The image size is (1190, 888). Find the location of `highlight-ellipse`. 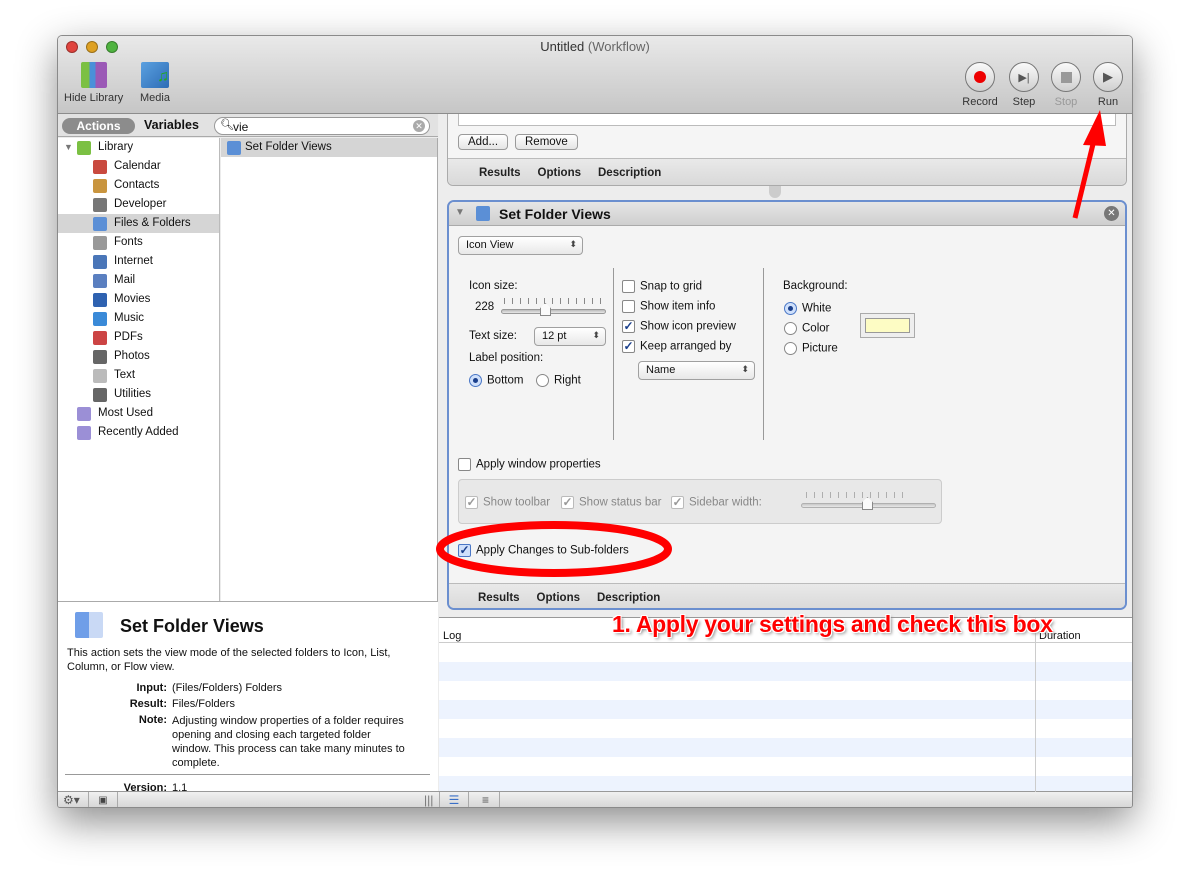

highlight-ellipse is located at coordinates (554, 549).